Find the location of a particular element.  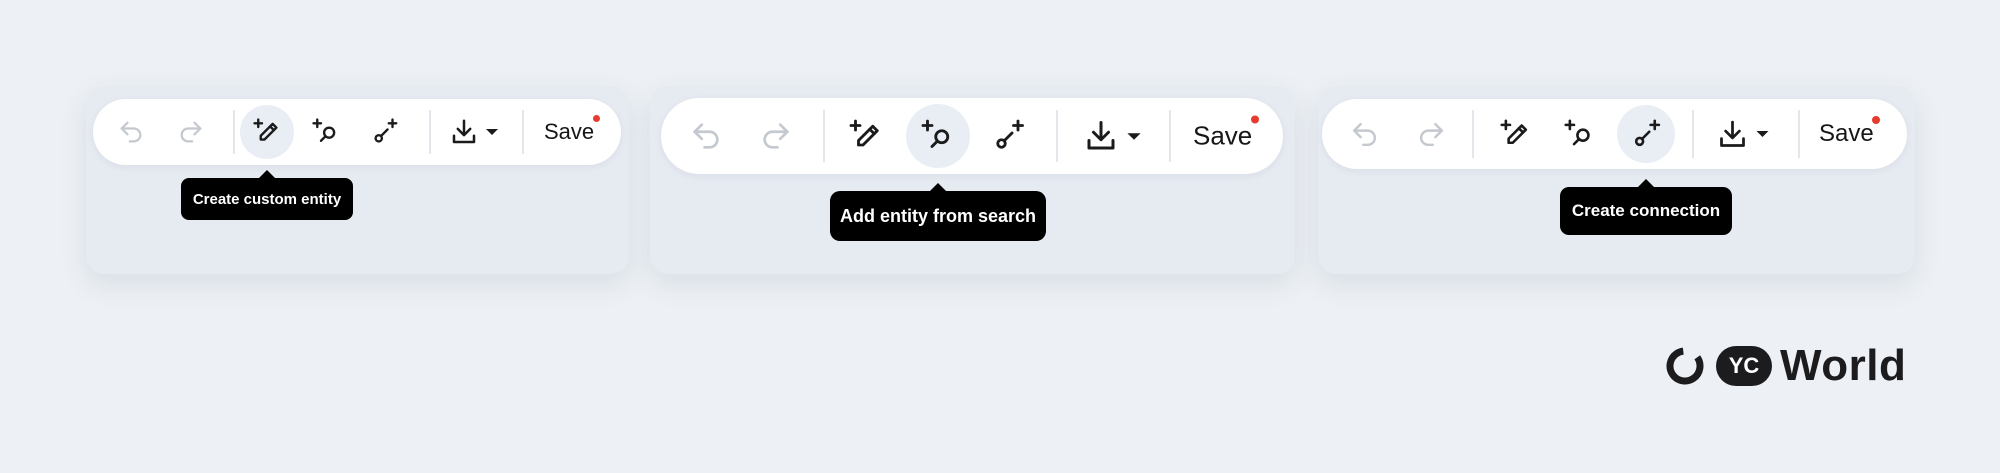

toolbar-demo-panel-1: Save Create custom entity is located at coordinates (357, 180).